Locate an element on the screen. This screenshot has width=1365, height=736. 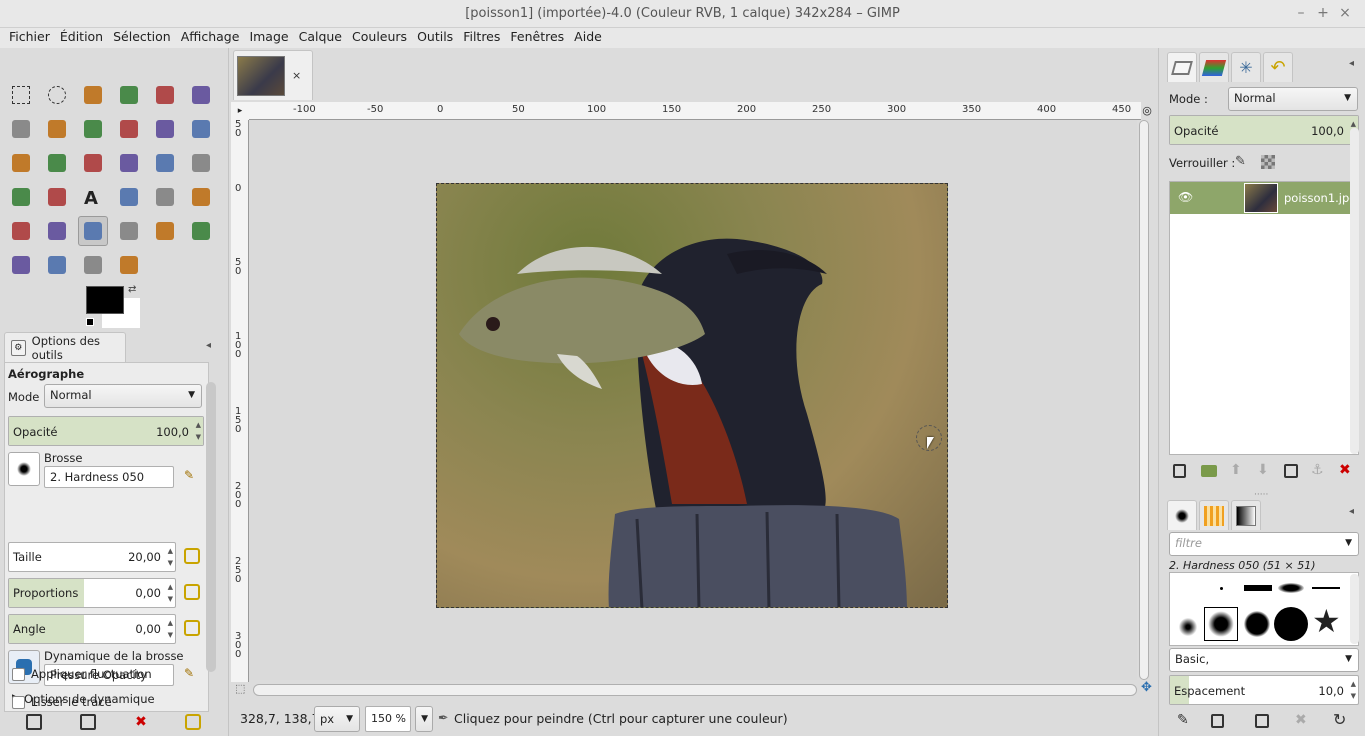
tab-gradients is located at coordinates (1246, 515).